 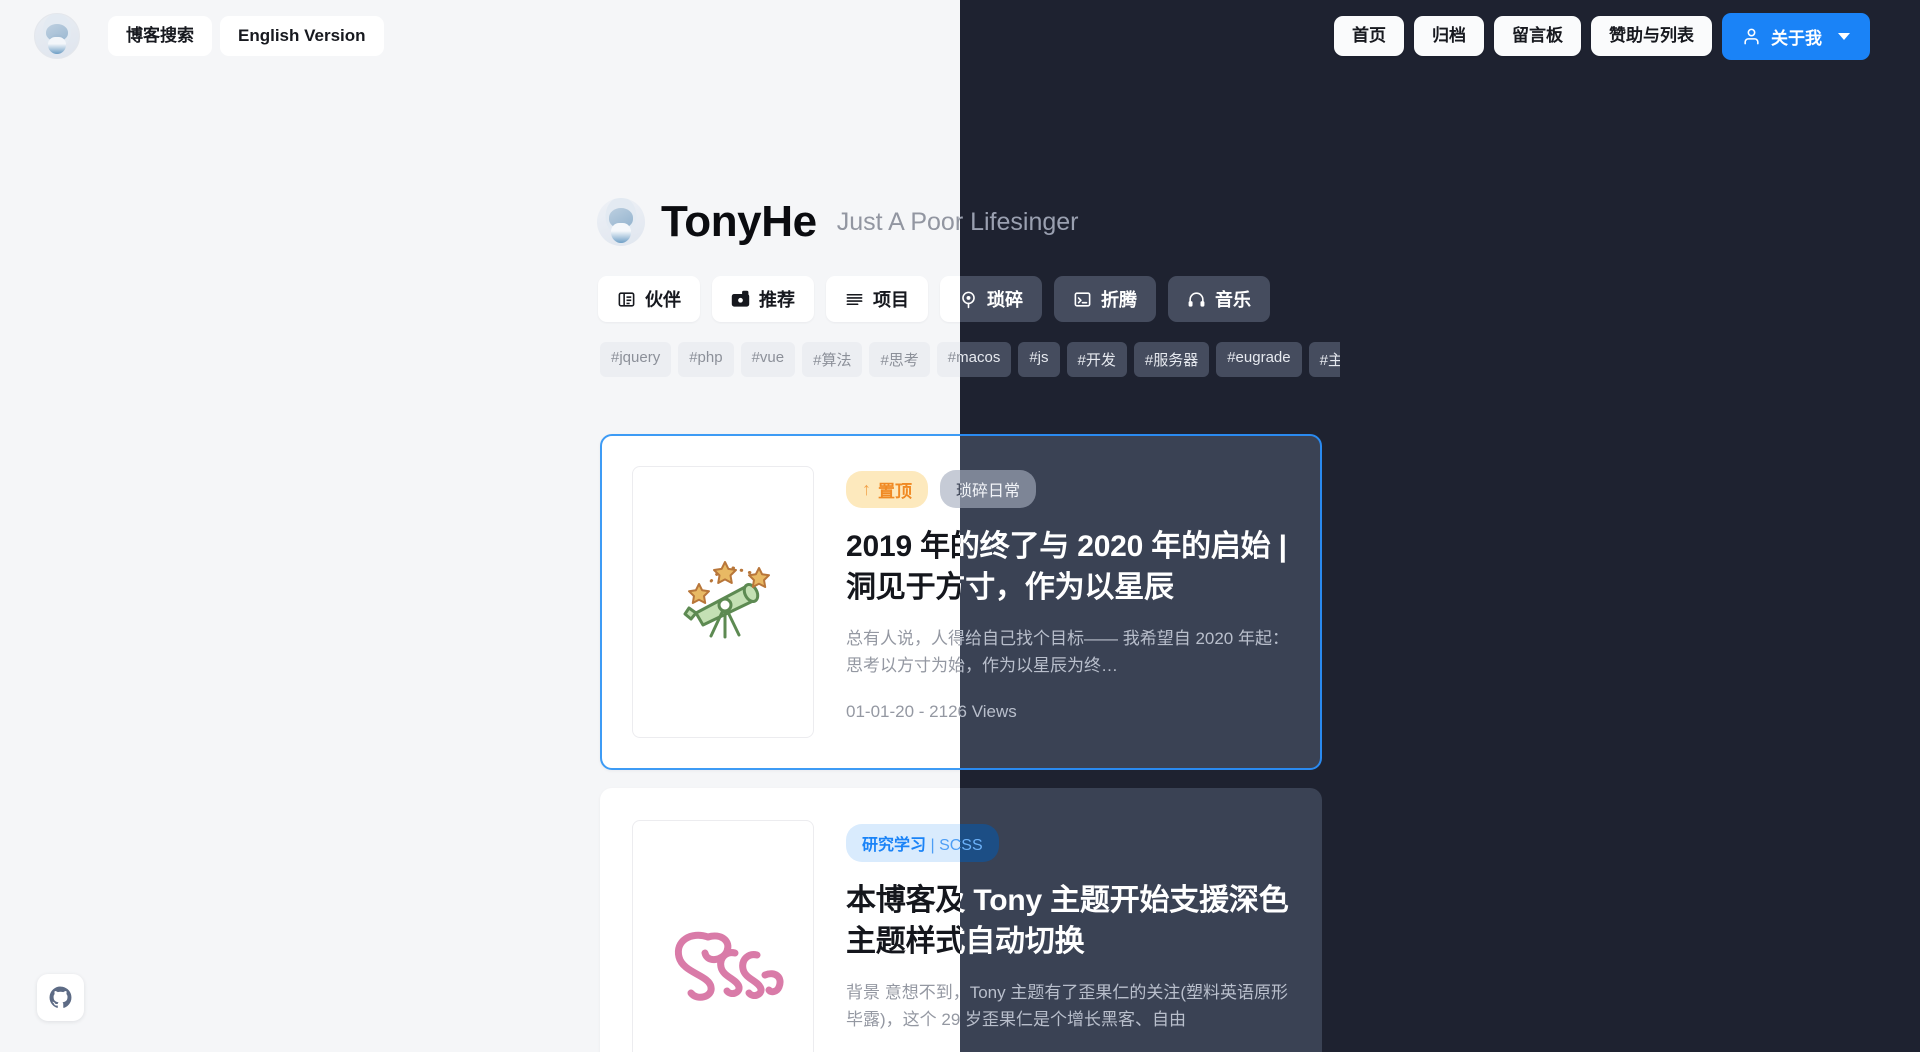 I want to click on nav-item-archive: 归档, so click(x=1449, y=36).